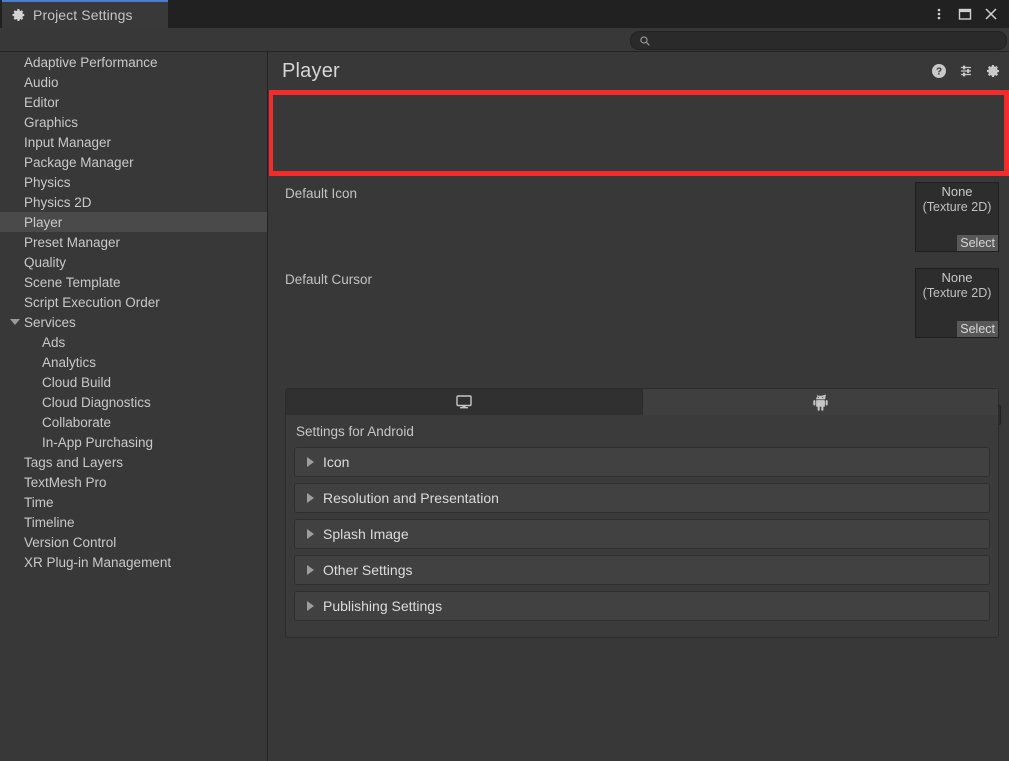 The image size is (1009, 761). Describe the element at coordinates (957, 303) in the screenshot. I see `default-cursor-object-field: None (Texture 2D) Select` at that location.